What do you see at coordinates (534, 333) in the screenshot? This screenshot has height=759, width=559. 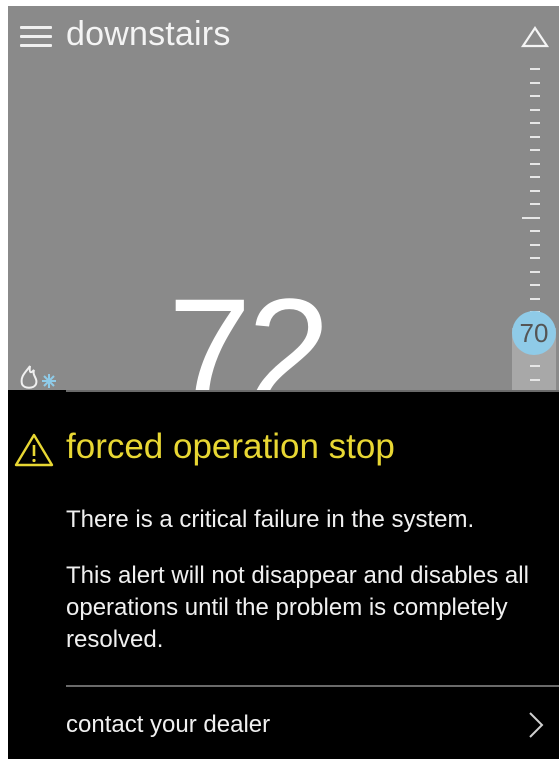 I see `setpoint-bubble: 70` at bounding box center [534, 333].